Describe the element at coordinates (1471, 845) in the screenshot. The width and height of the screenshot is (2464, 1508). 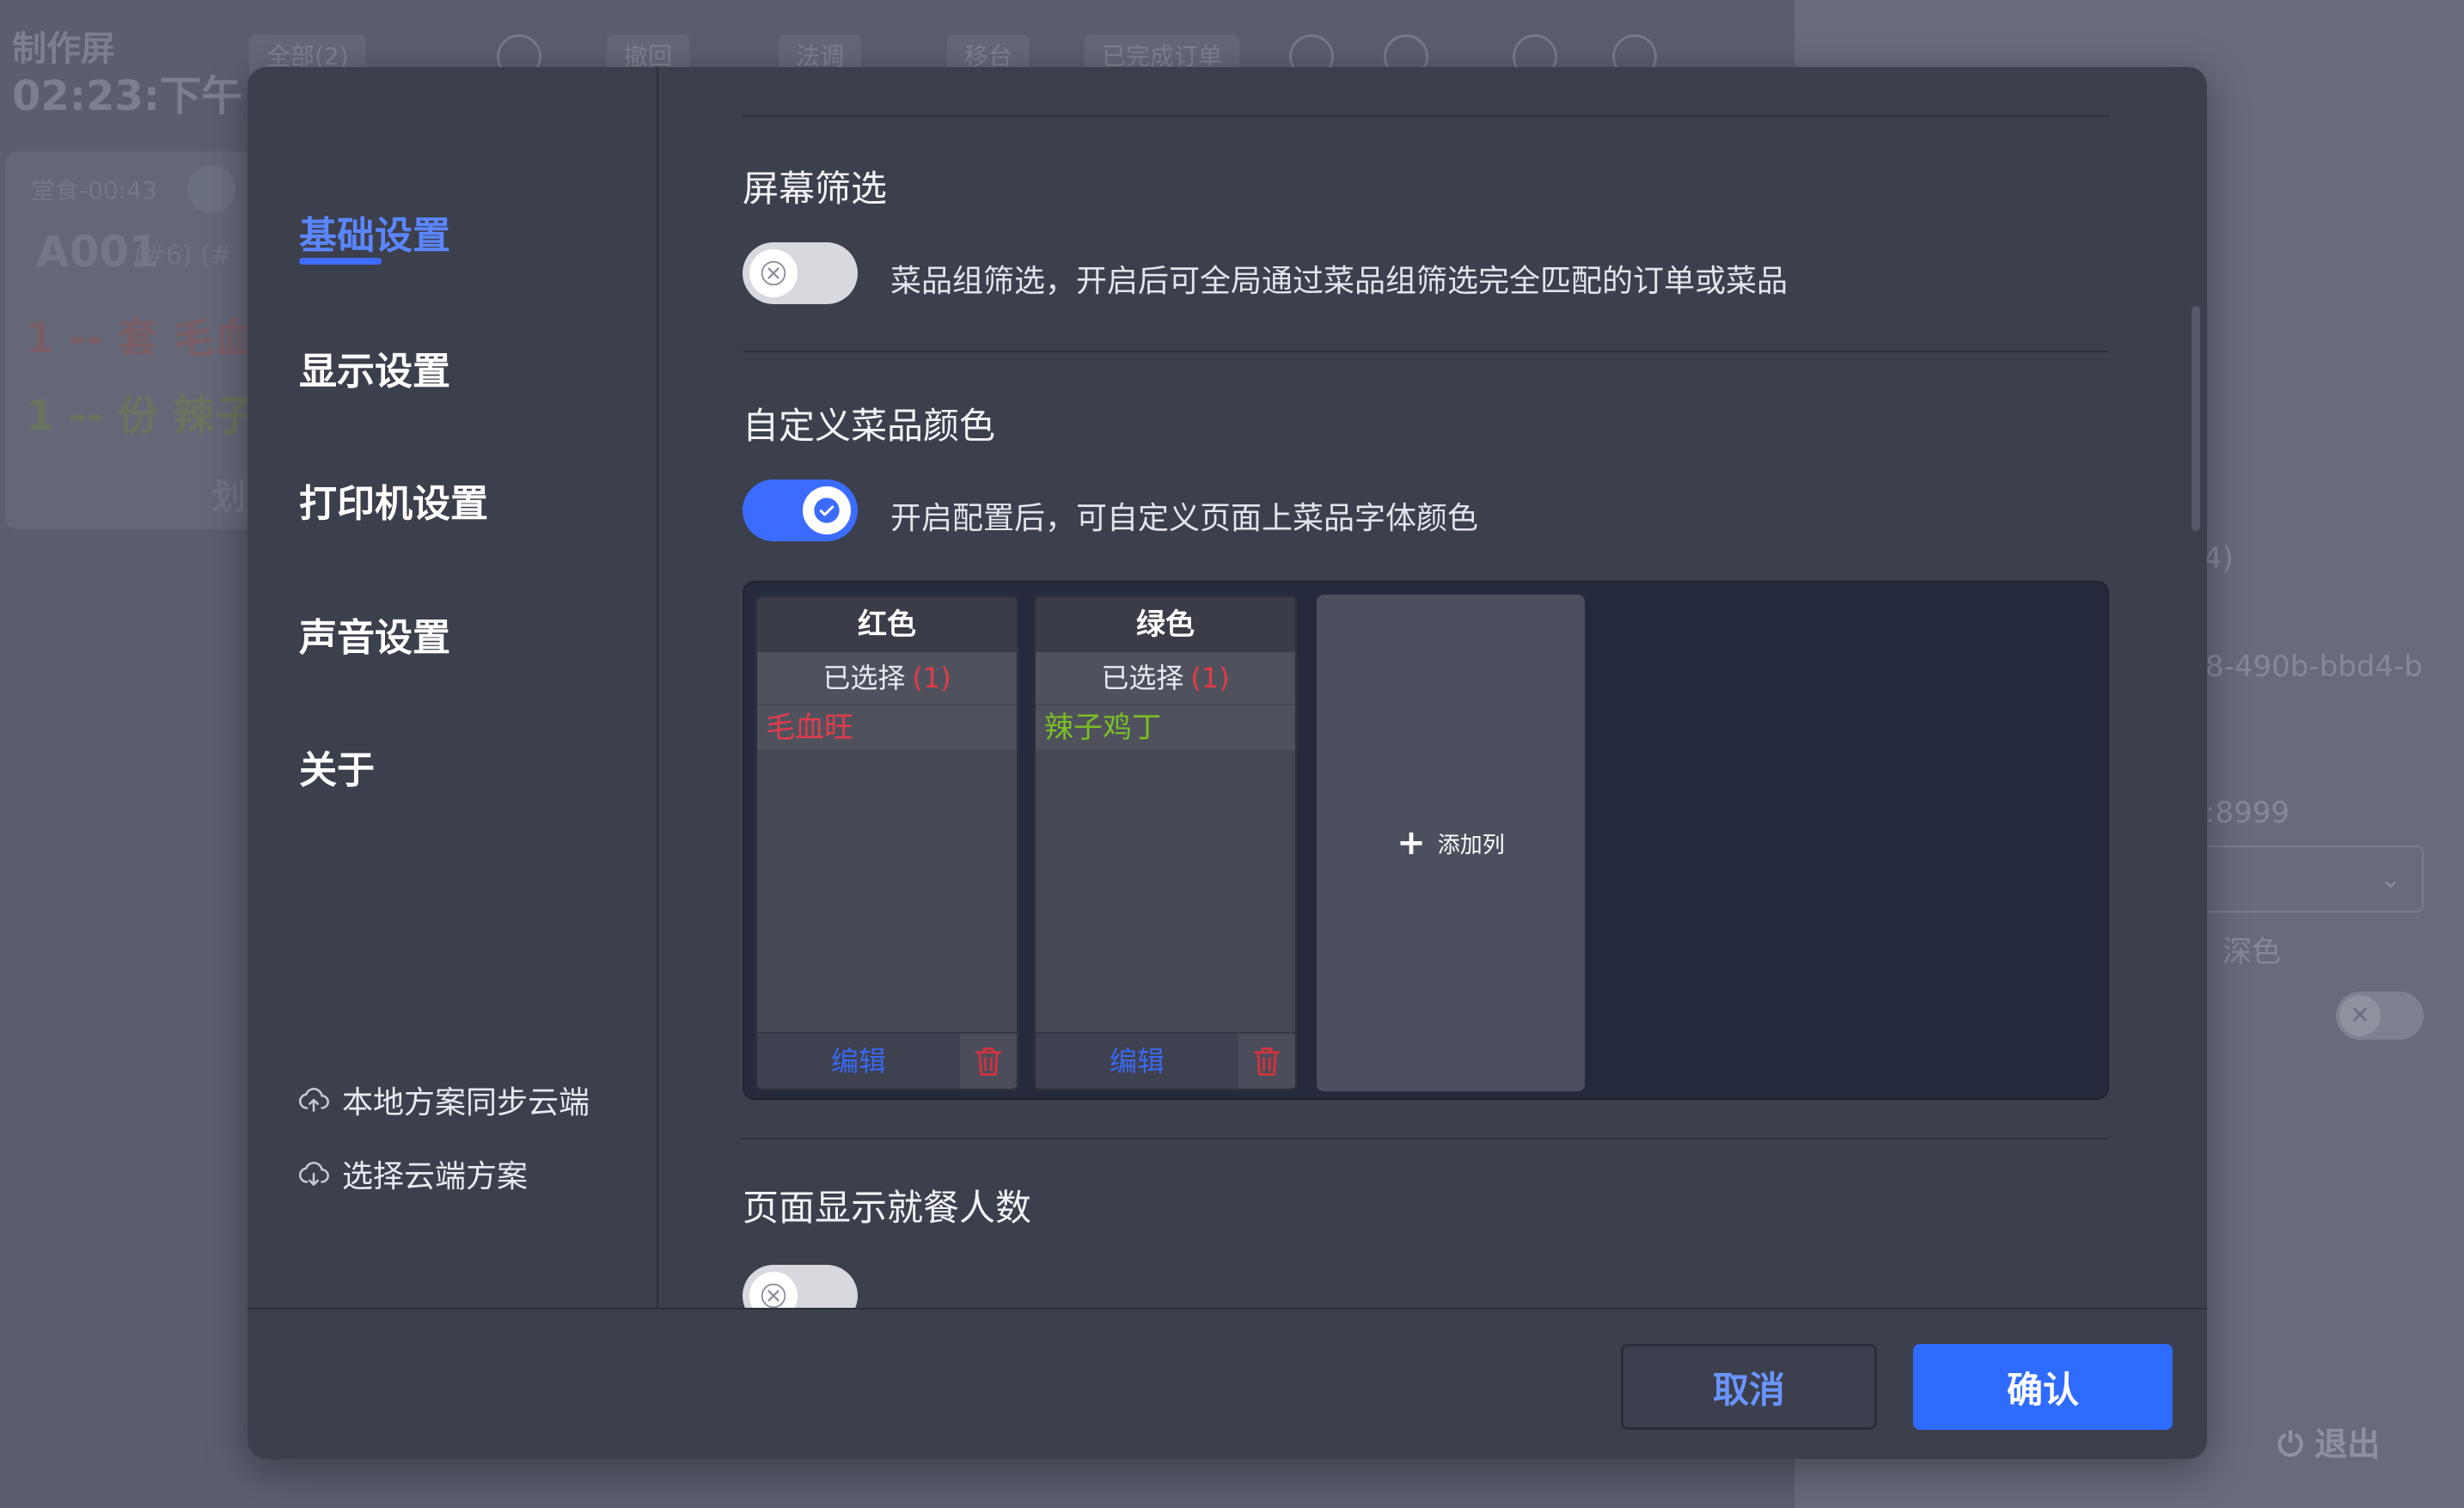
I see `add-column-label: 添加列` at that location.